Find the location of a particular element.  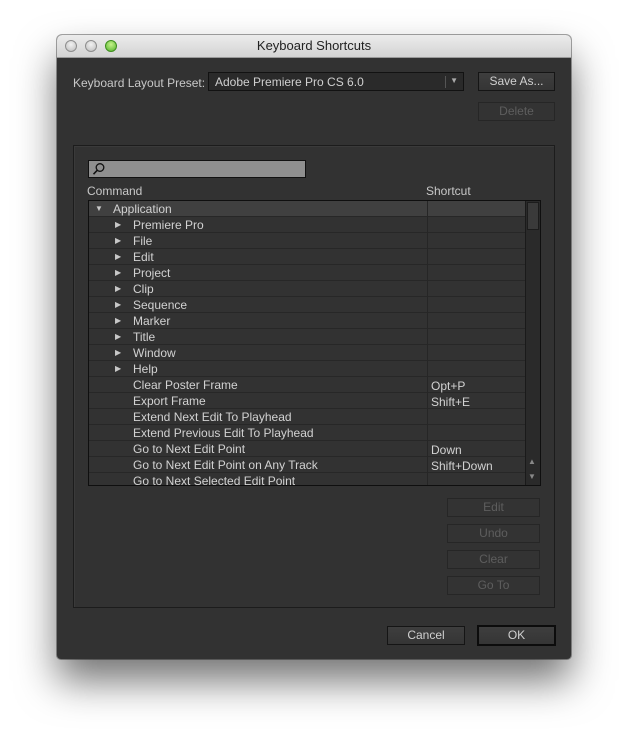

preset-label: Keyboard Layout Preset: is located at coordinates (139, 83).